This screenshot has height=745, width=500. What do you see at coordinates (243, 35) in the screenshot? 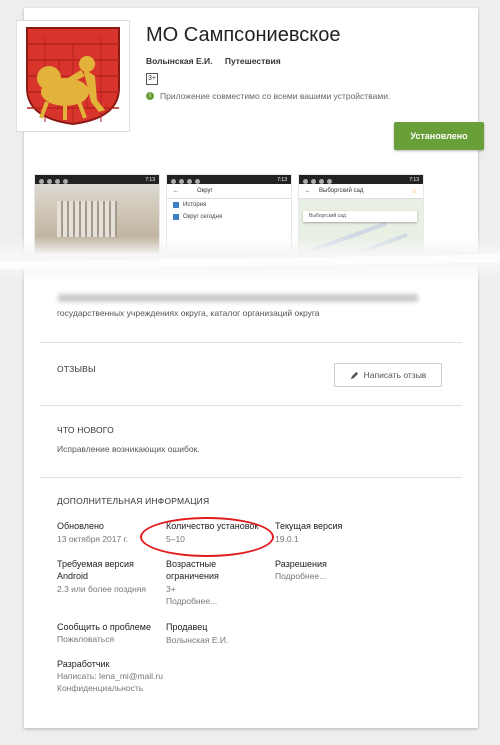
I see `app-title: МО Сампсониевское` at bounding box center [243, 35].